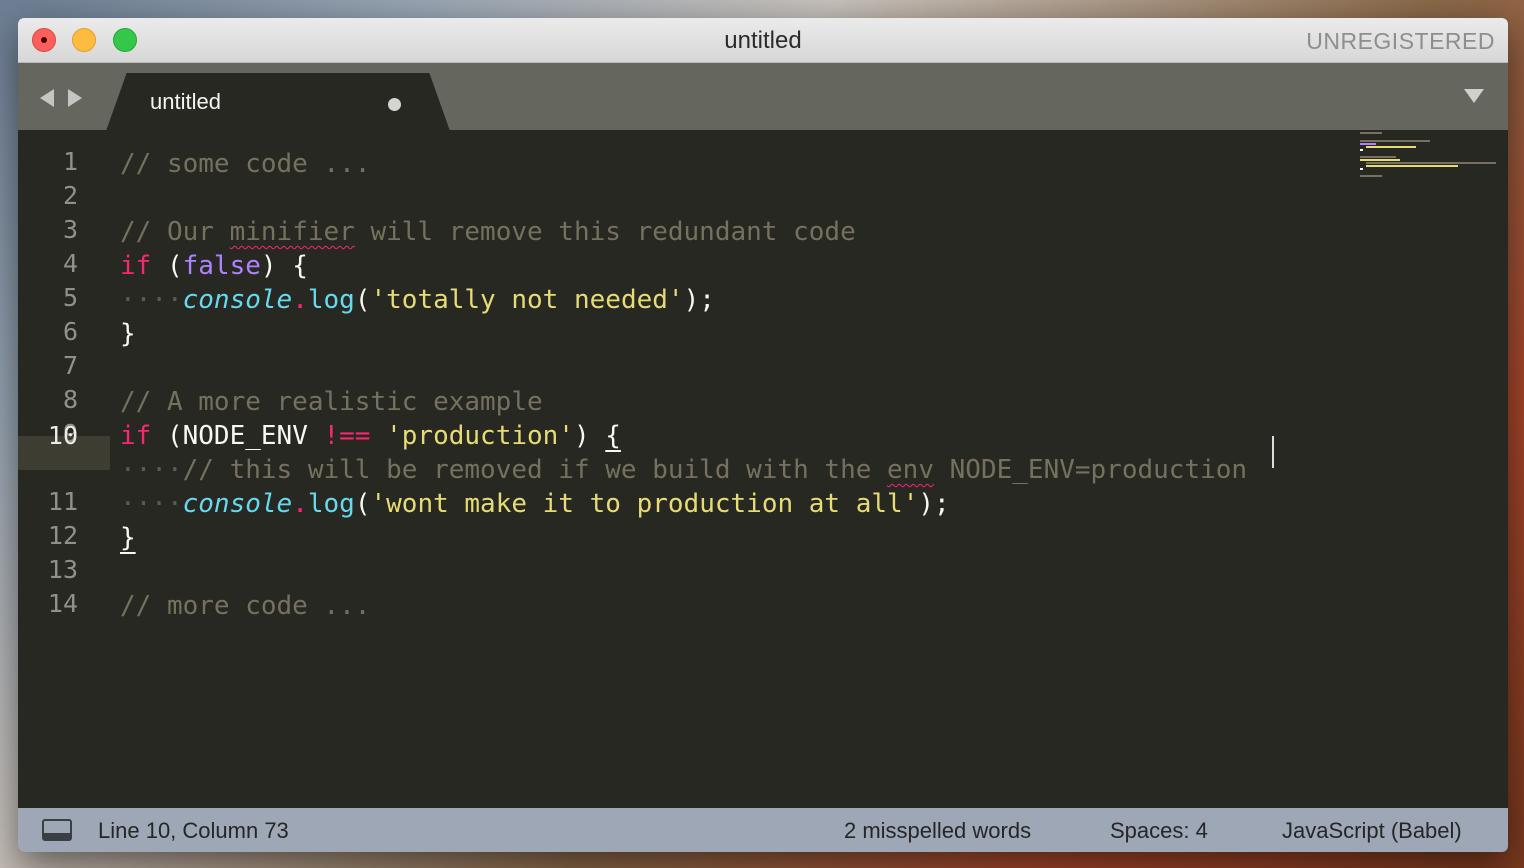 The height and width of the screenshot is (868, 1524). I want to click on registration-status: UNREGISTERED, so click(1400, 41).